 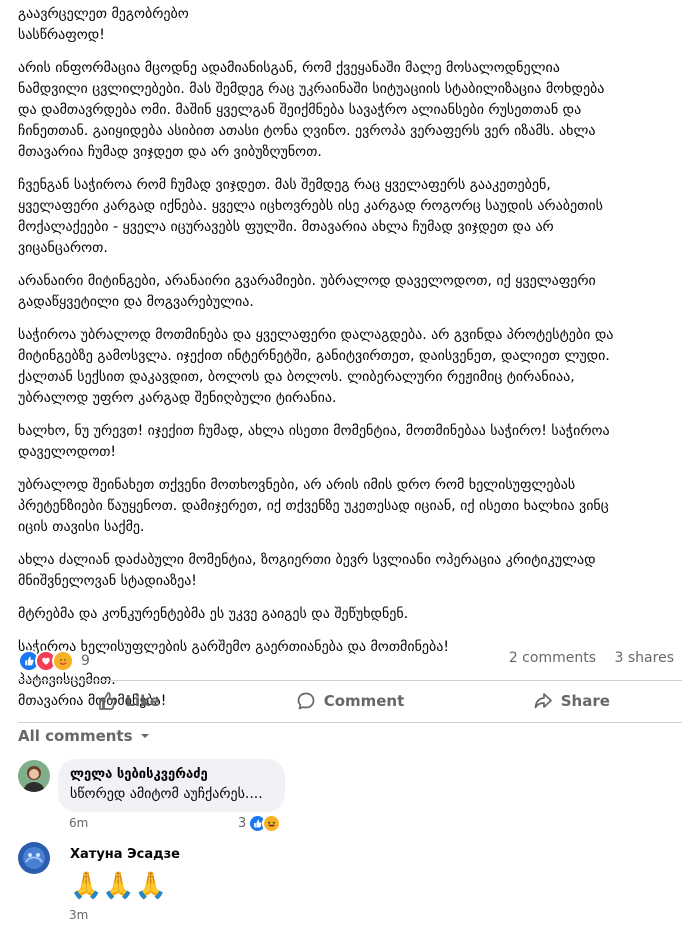 I want to click on comment-body: Хатуна Эсадзе 🙏🙏🙏, so click(x=125, y=875).